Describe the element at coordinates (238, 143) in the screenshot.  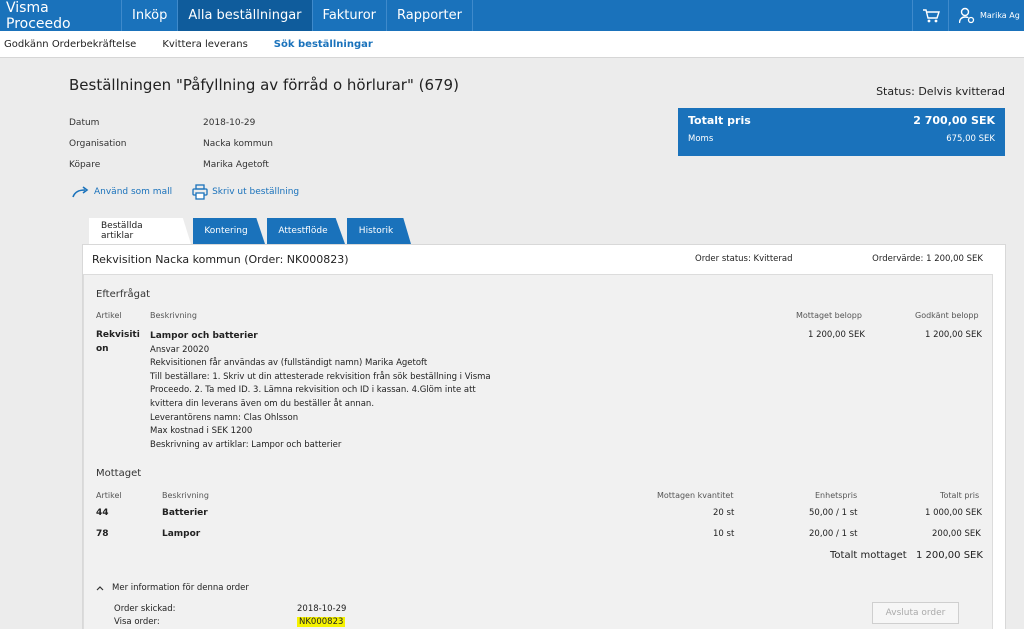
I see `meta-value: Nacka kommun` at that location.